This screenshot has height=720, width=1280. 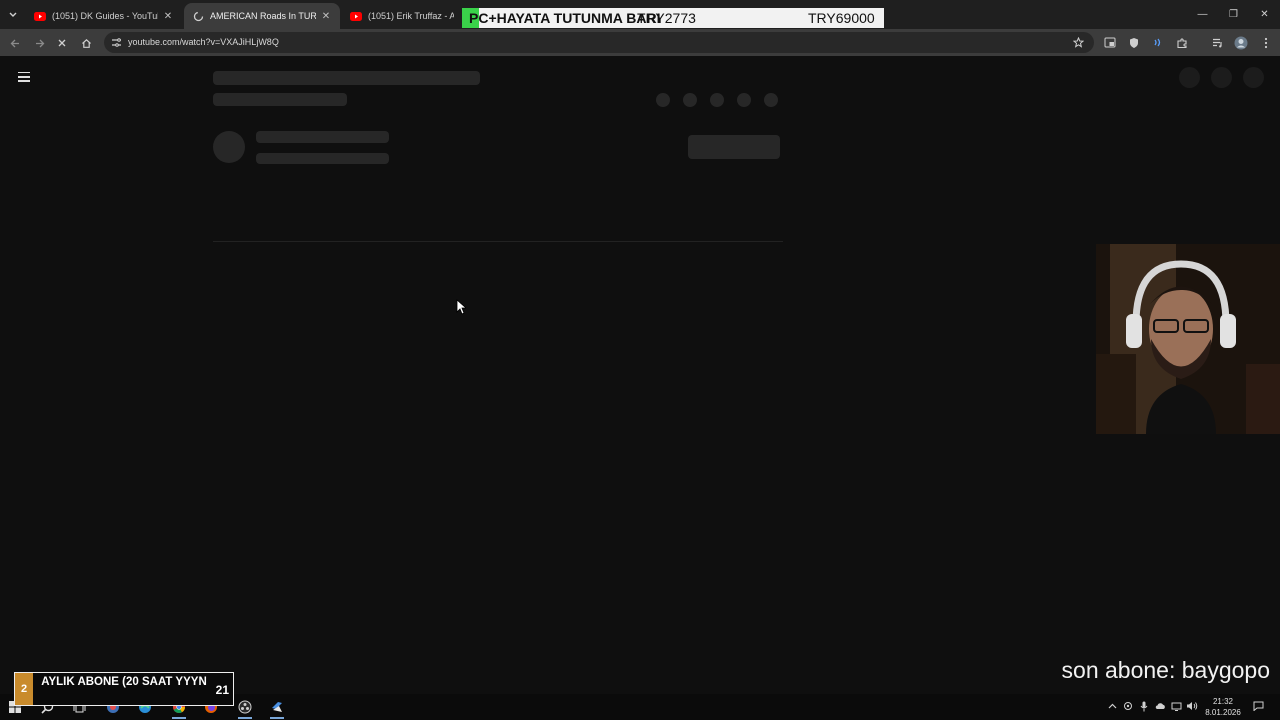 I want to click on camera-icon, so click(x=1128, y=706).